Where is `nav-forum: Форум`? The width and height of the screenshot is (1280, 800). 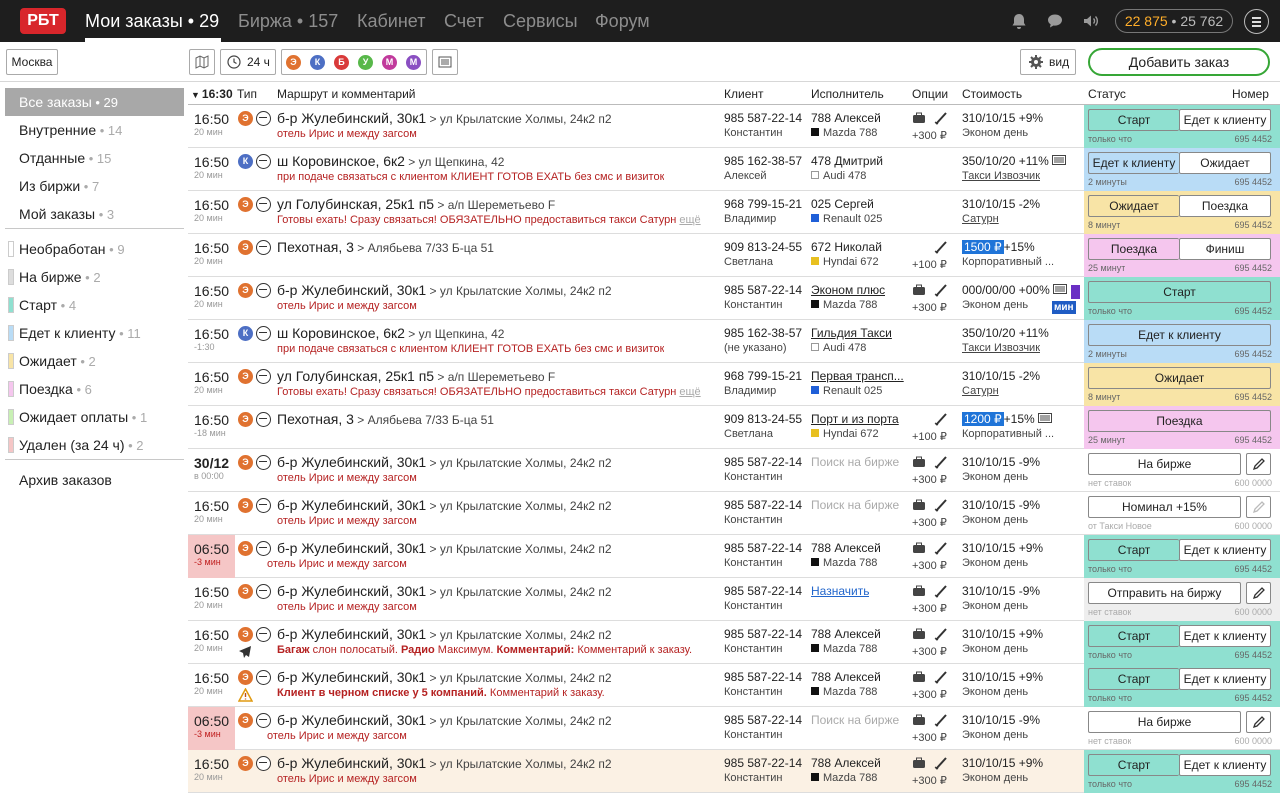
nav-forum: Форум is located at coordinates (622, 21).